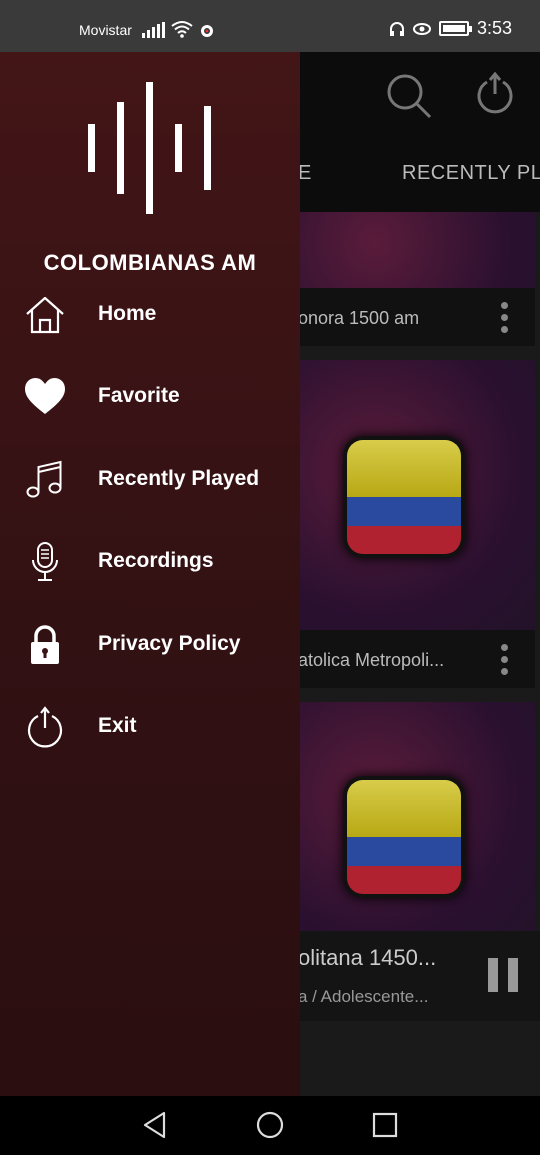 The image size is (540, 1155). Describe the element at coordinates (117, 725) in the screenshot. I see `drawer-item-label: Exit` at that location.